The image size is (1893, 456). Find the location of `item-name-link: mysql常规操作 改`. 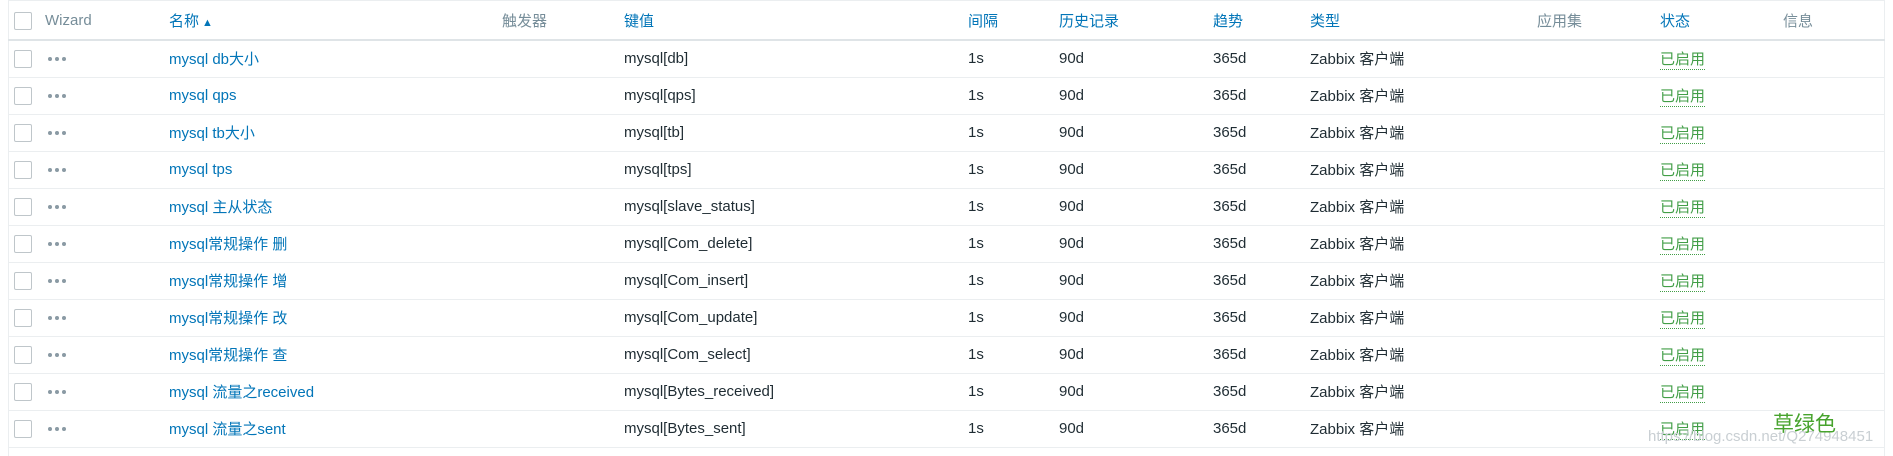

item-name-link: mysql常规操作 改 is located at coordinates (228, 318).